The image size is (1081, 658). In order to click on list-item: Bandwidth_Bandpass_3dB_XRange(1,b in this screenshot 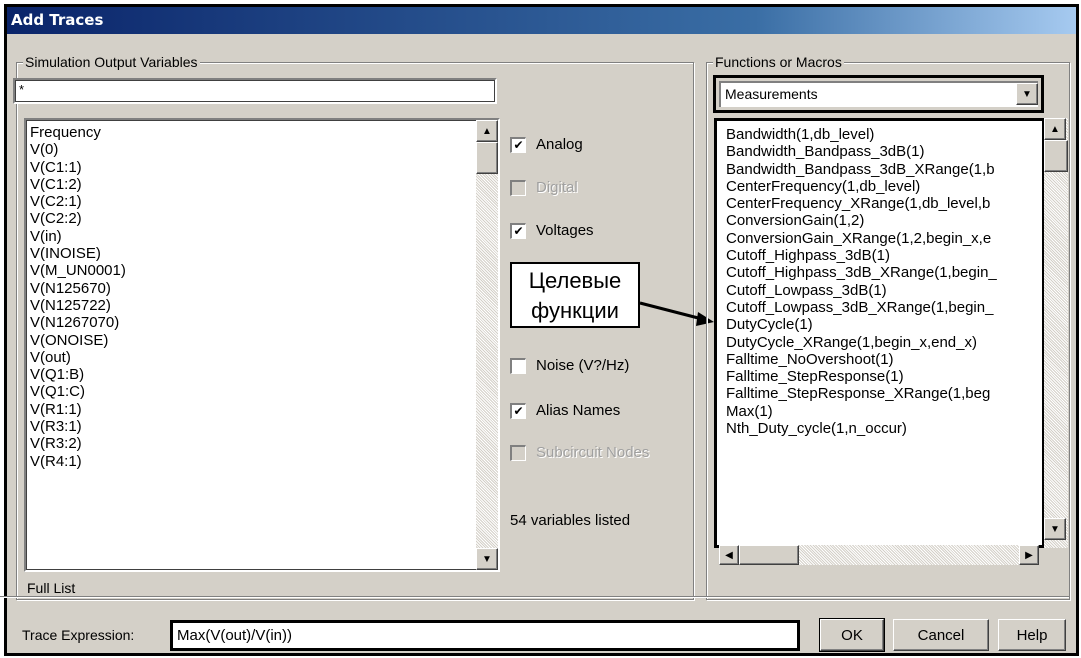, I will do `click(881, 169)`.